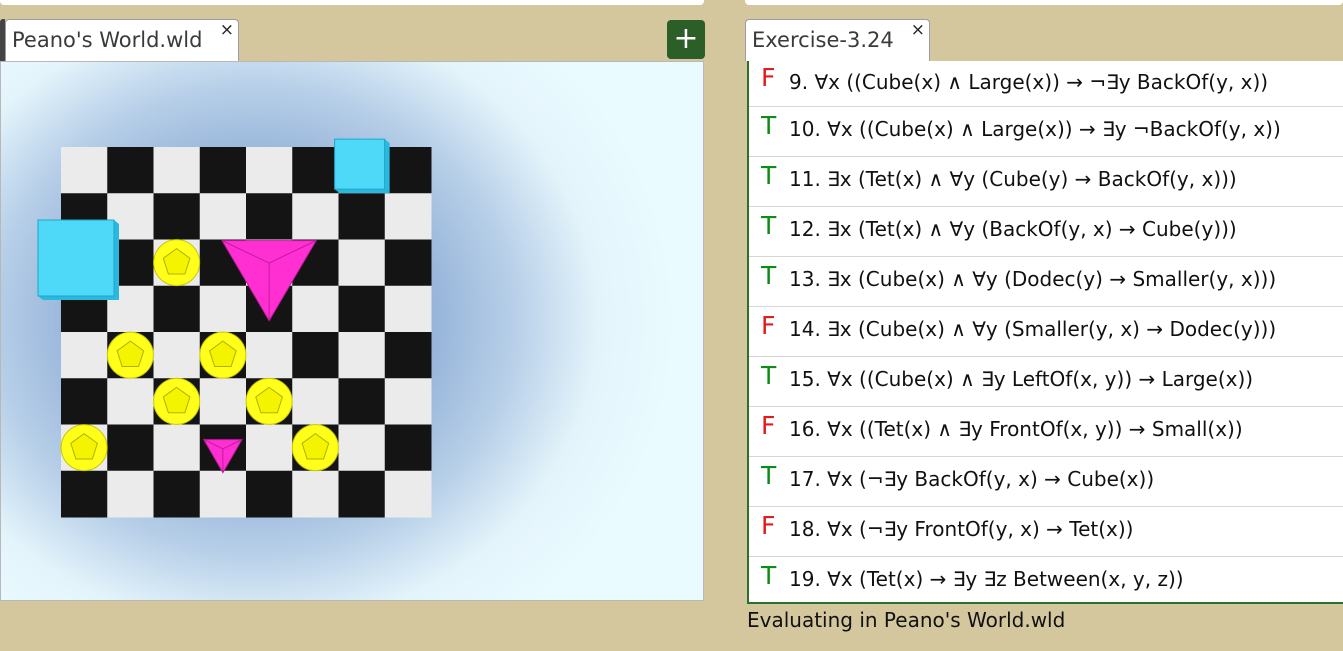 The height and width of the screenshot is (651, 1343). Describe the element at coordinates (107, 40) in the screenshot. I see `tab-world-label: Peano's World.wld` at that location.